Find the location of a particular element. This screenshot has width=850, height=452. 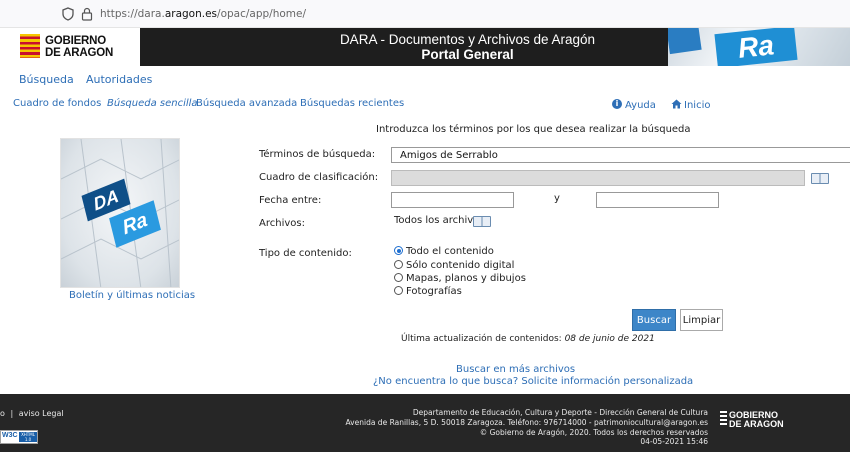

browser-address-bar: https://dara.aragon.es/opac/app/home/ is located at coordinates (425, 14).